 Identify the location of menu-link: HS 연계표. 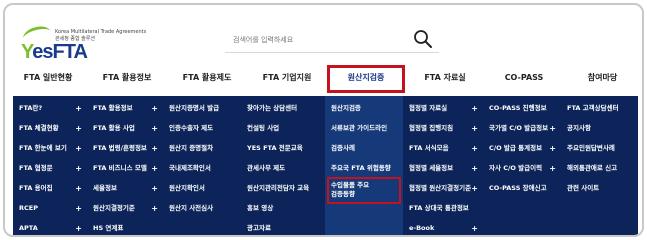
(125, 227).